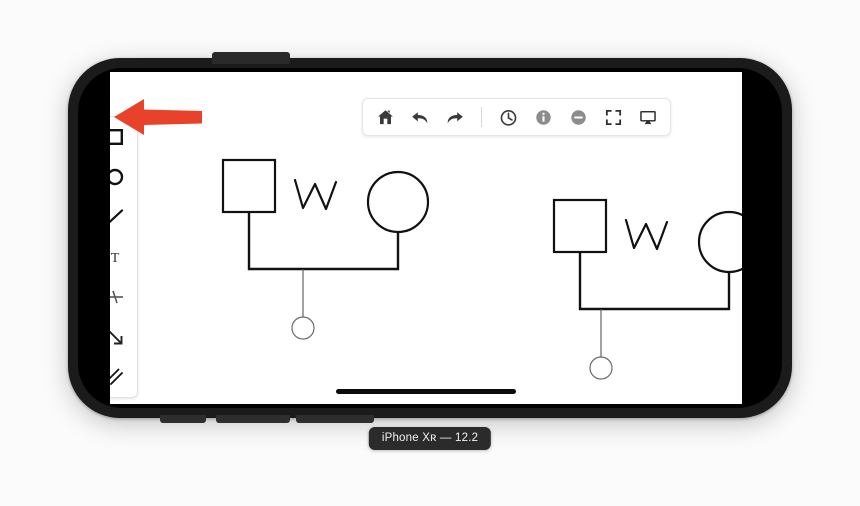  I want to click on shape-tool-line, so click(119, 217).